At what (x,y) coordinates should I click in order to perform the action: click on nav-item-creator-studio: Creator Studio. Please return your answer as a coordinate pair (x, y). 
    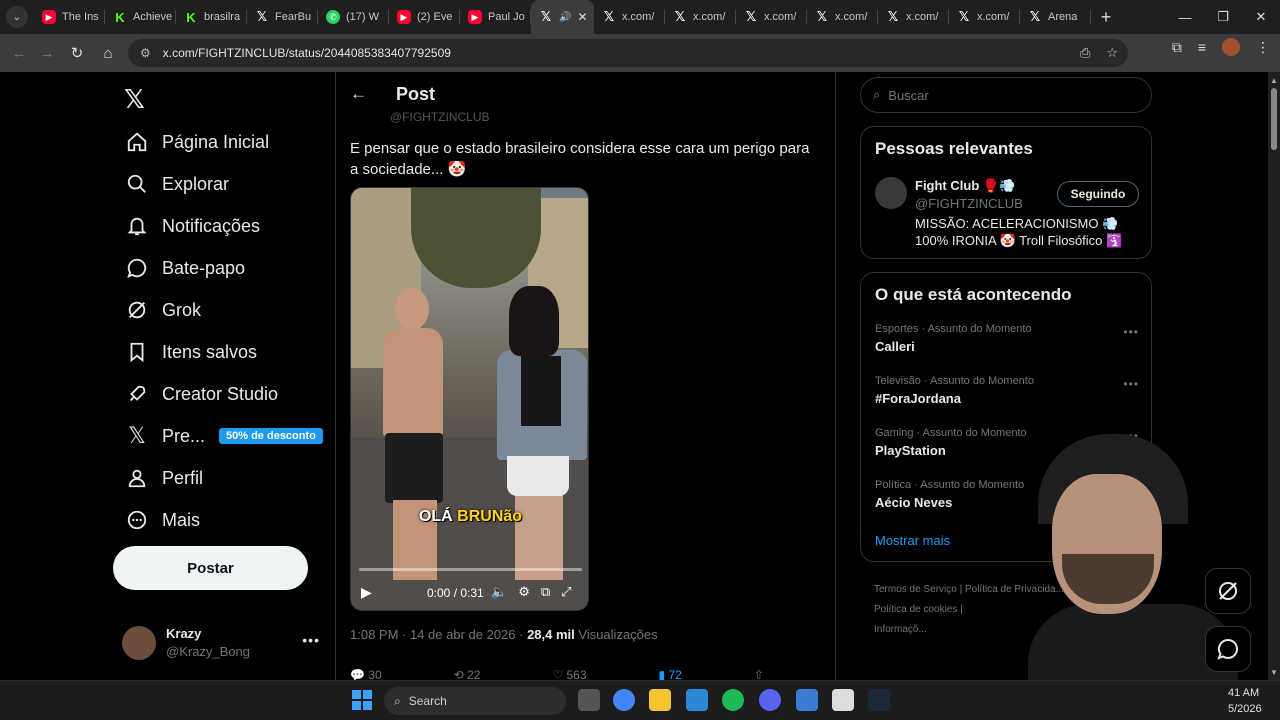
    Looking at the image, I should click on (201, 394).